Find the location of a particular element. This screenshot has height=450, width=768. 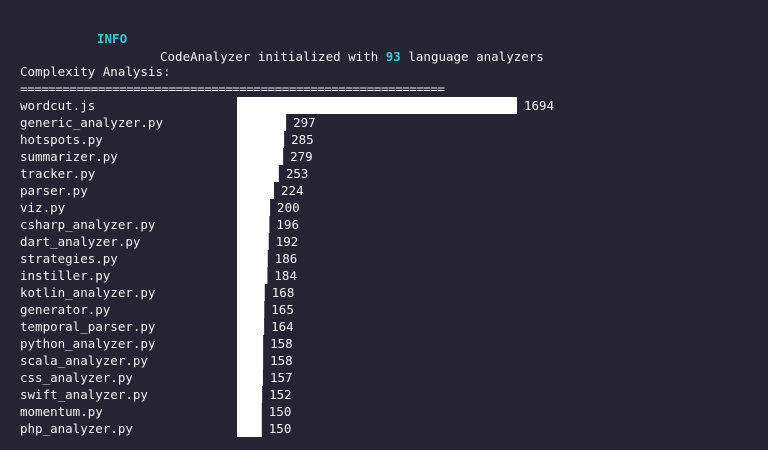

value-label: 279 is located at coordinates (301, 156).